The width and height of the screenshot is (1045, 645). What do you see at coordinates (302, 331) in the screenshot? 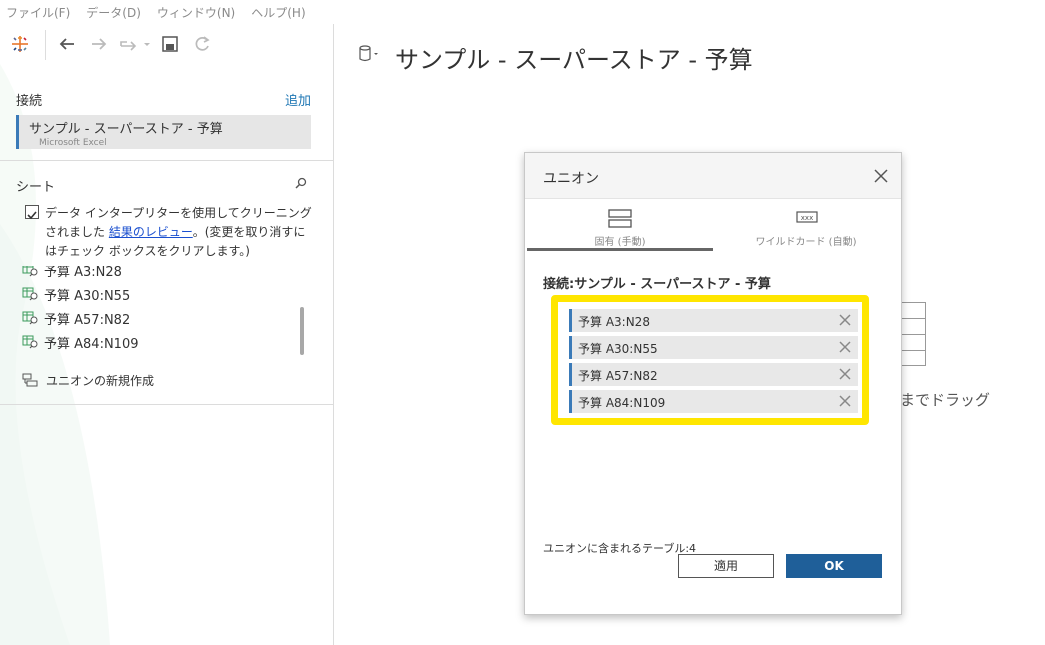
I see `sheet-list-scrollbar` at bounding box center [302, 331].